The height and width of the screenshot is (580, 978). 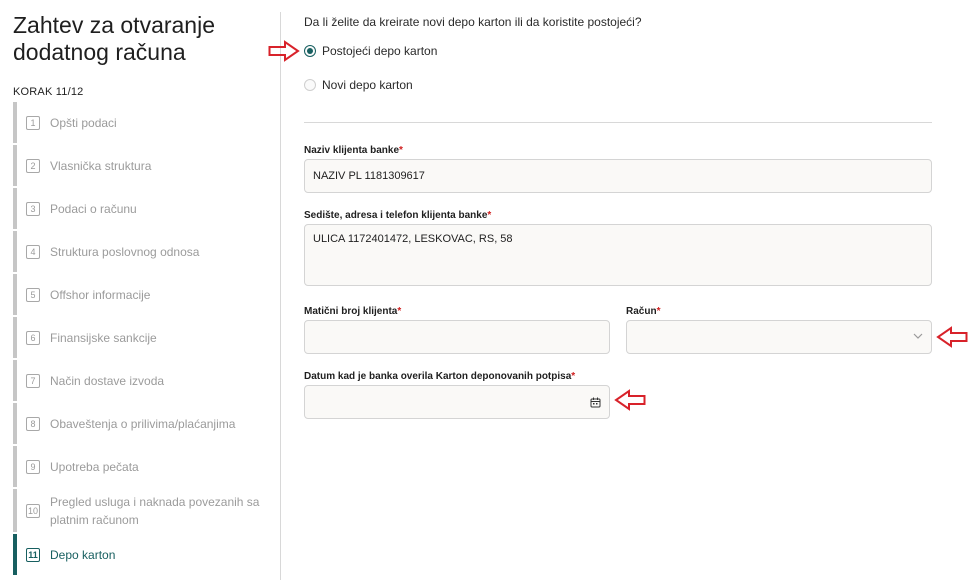 I want to click on reg-number-field, so click(x=457, y=337).